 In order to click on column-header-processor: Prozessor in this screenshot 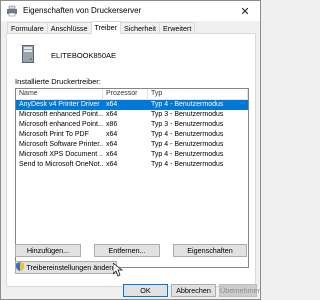, I will do `click(125, 94)`.